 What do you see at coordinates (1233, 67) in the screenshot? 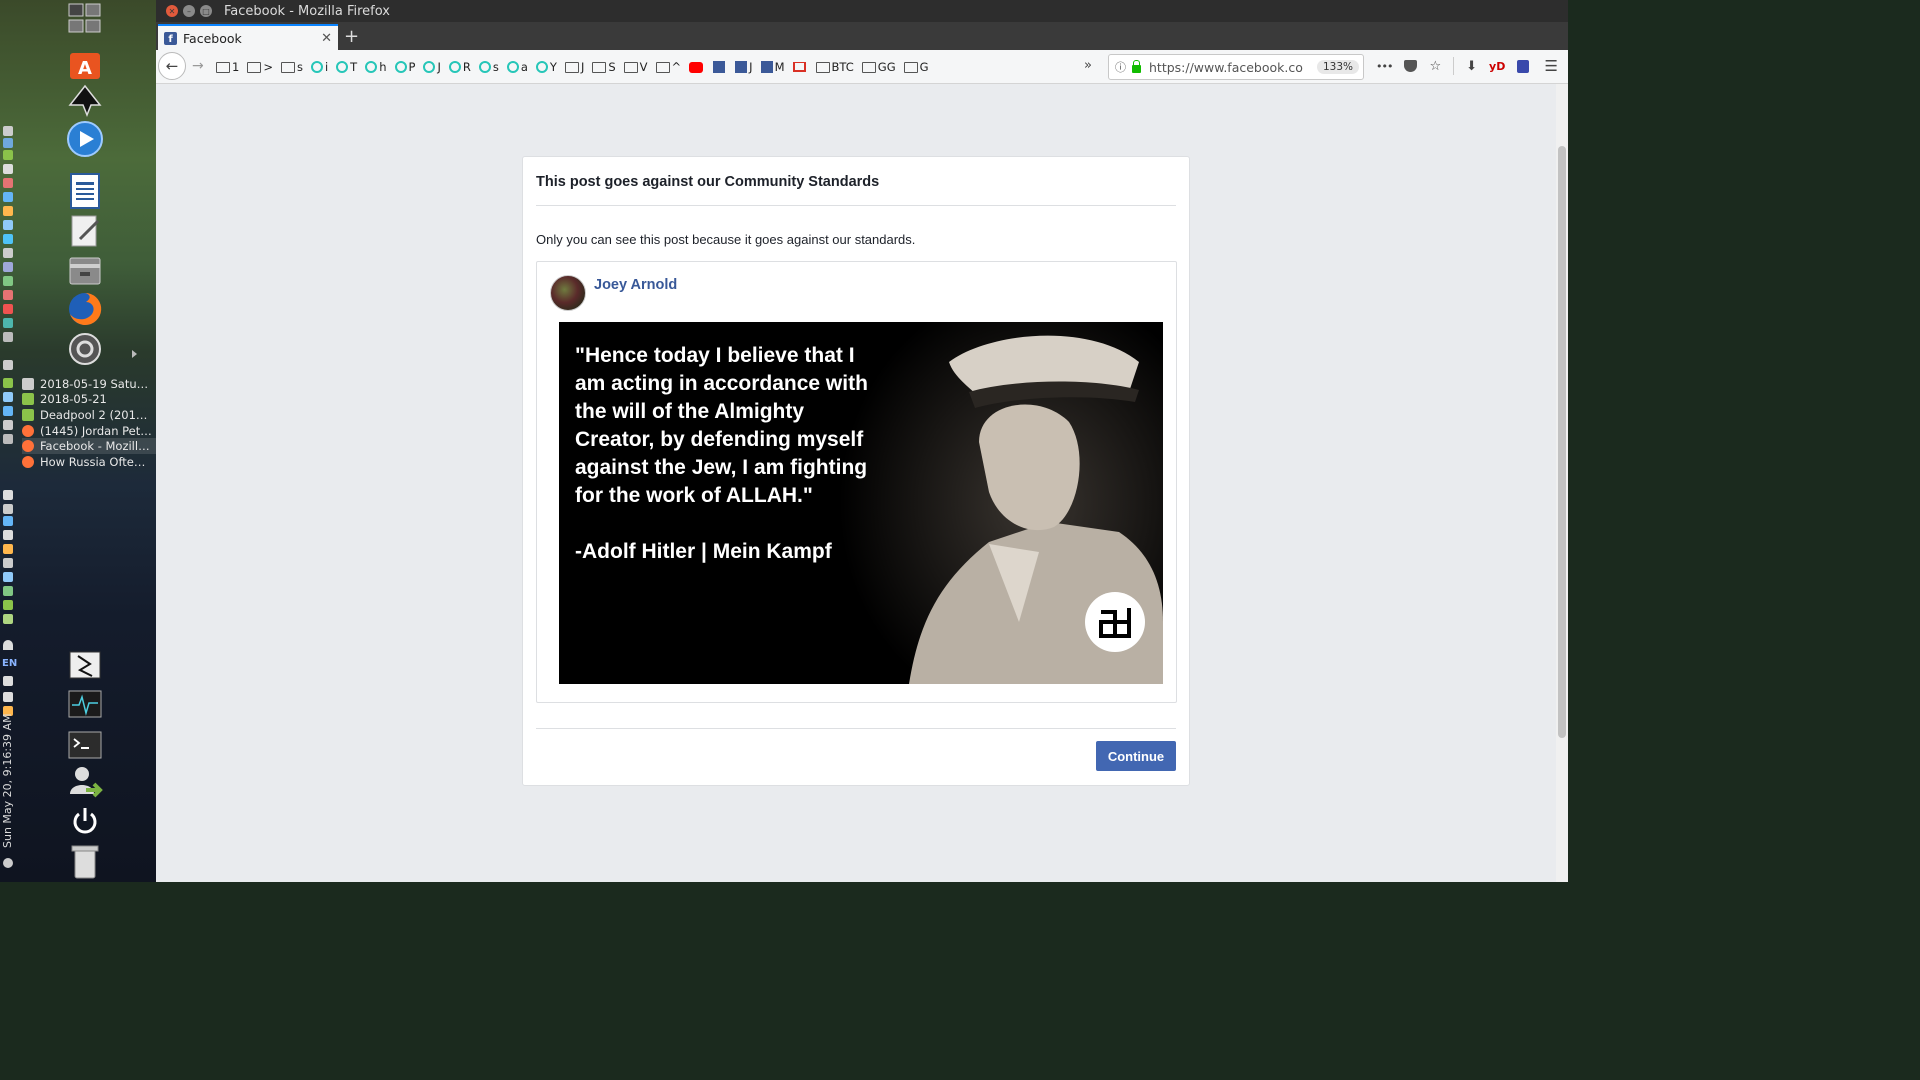
I see `url-text: https://www.facebook.co` at bounding box center [1233, 67].